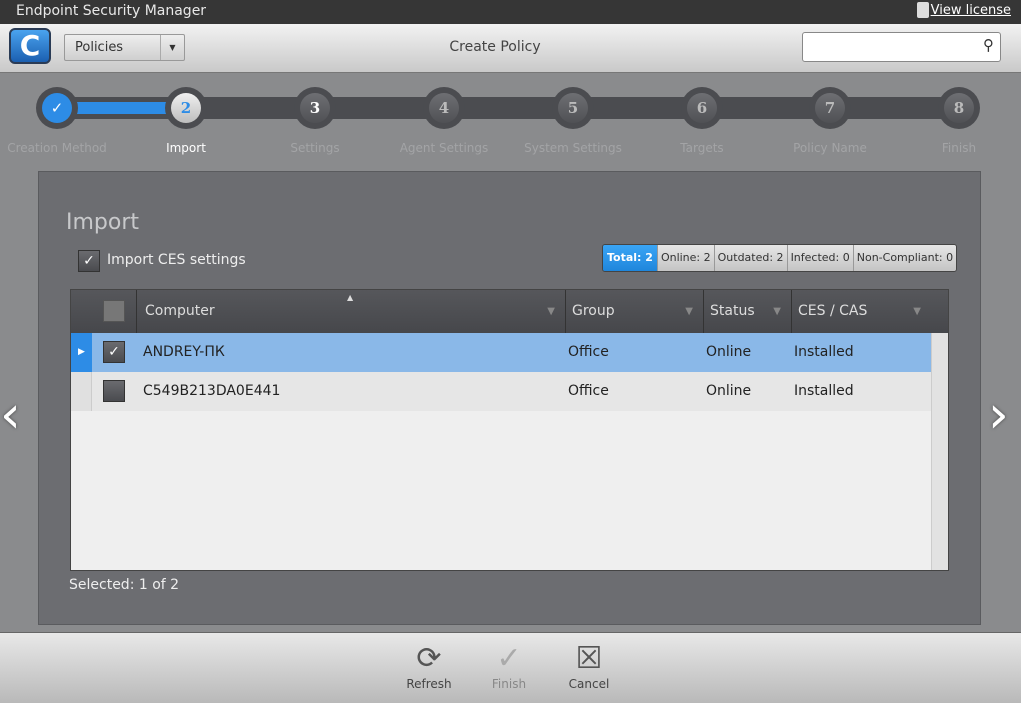  What do you see at coordinates (589, 658) in the screenshot?
I see `close-box-icon: ☒` at bounding box center [589, 658].